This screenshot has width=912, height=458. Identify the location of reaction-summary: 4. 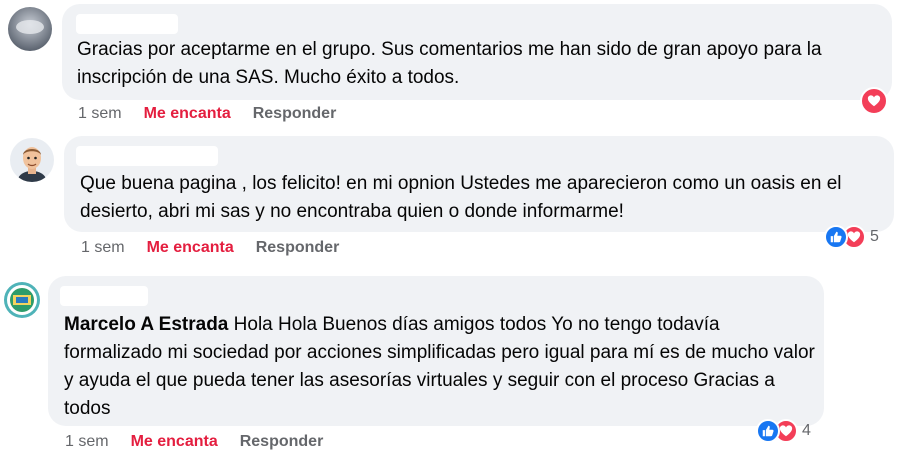
(783, 431).